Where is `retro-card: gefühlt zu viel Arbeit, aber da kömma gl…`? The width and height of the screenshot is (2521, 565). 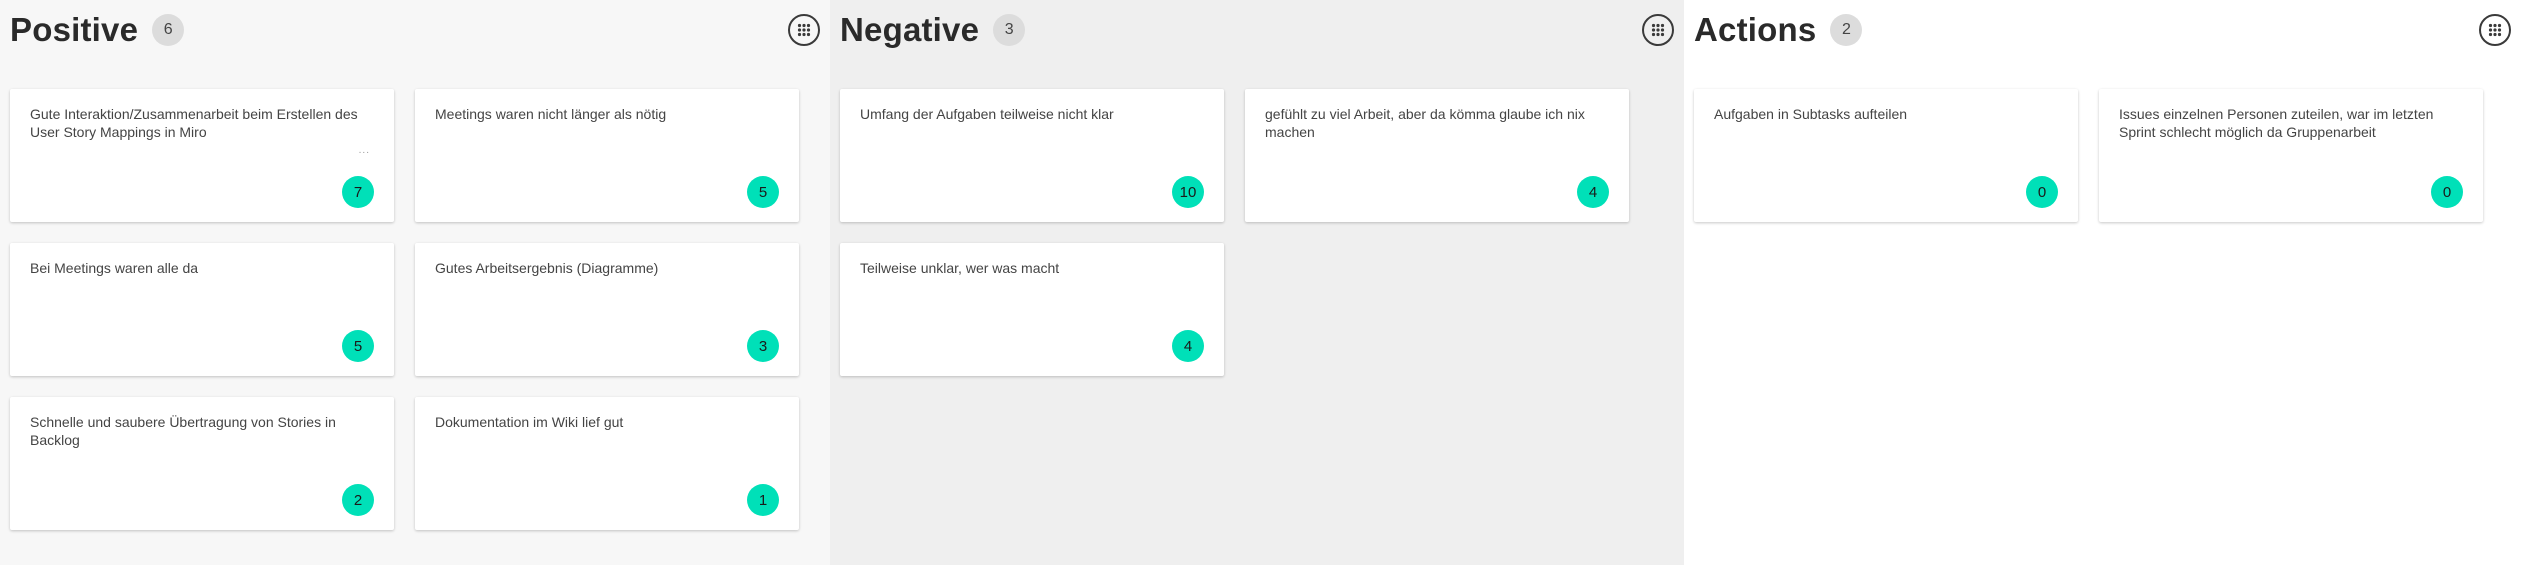 retro-card: gefühlt zu viel Arbeit, aber da kömma gl… is located at coordinates (1437, 155).